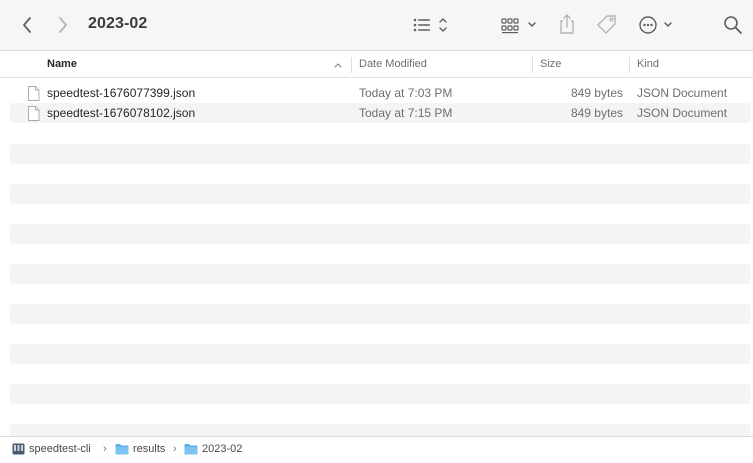 The height and width of the screenshot is (463, 753). I want to click on tag-button, so click(607, 25).